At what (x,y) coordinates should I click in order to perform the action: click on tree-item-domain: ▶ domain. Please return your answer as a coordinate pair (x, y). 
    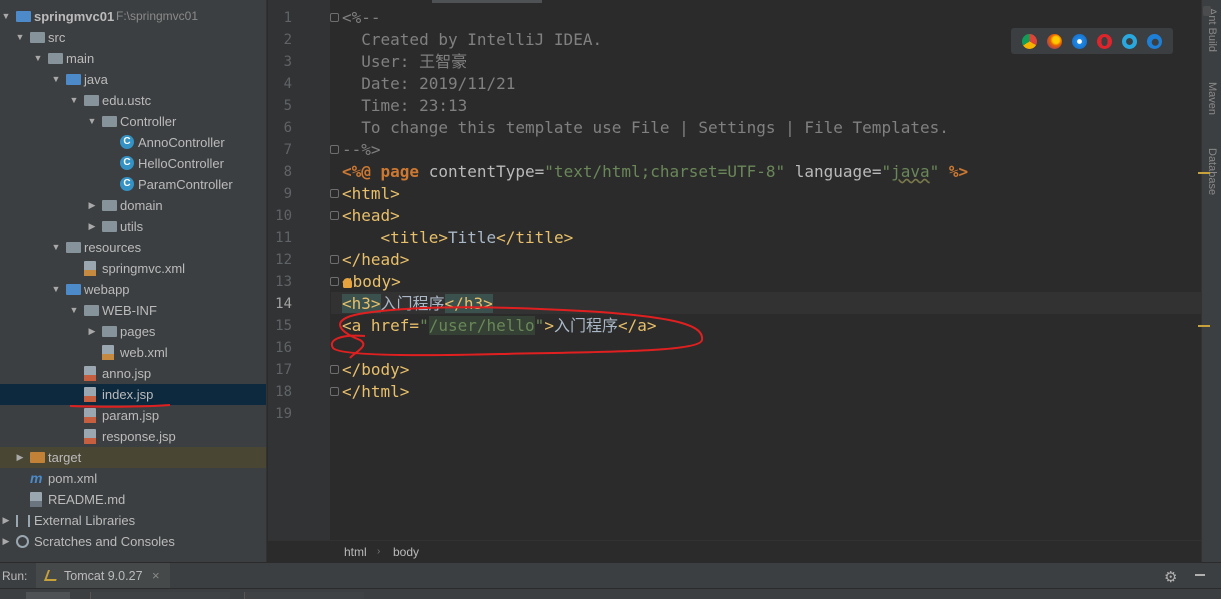
    Looking at the image, I should click on (133, 205).